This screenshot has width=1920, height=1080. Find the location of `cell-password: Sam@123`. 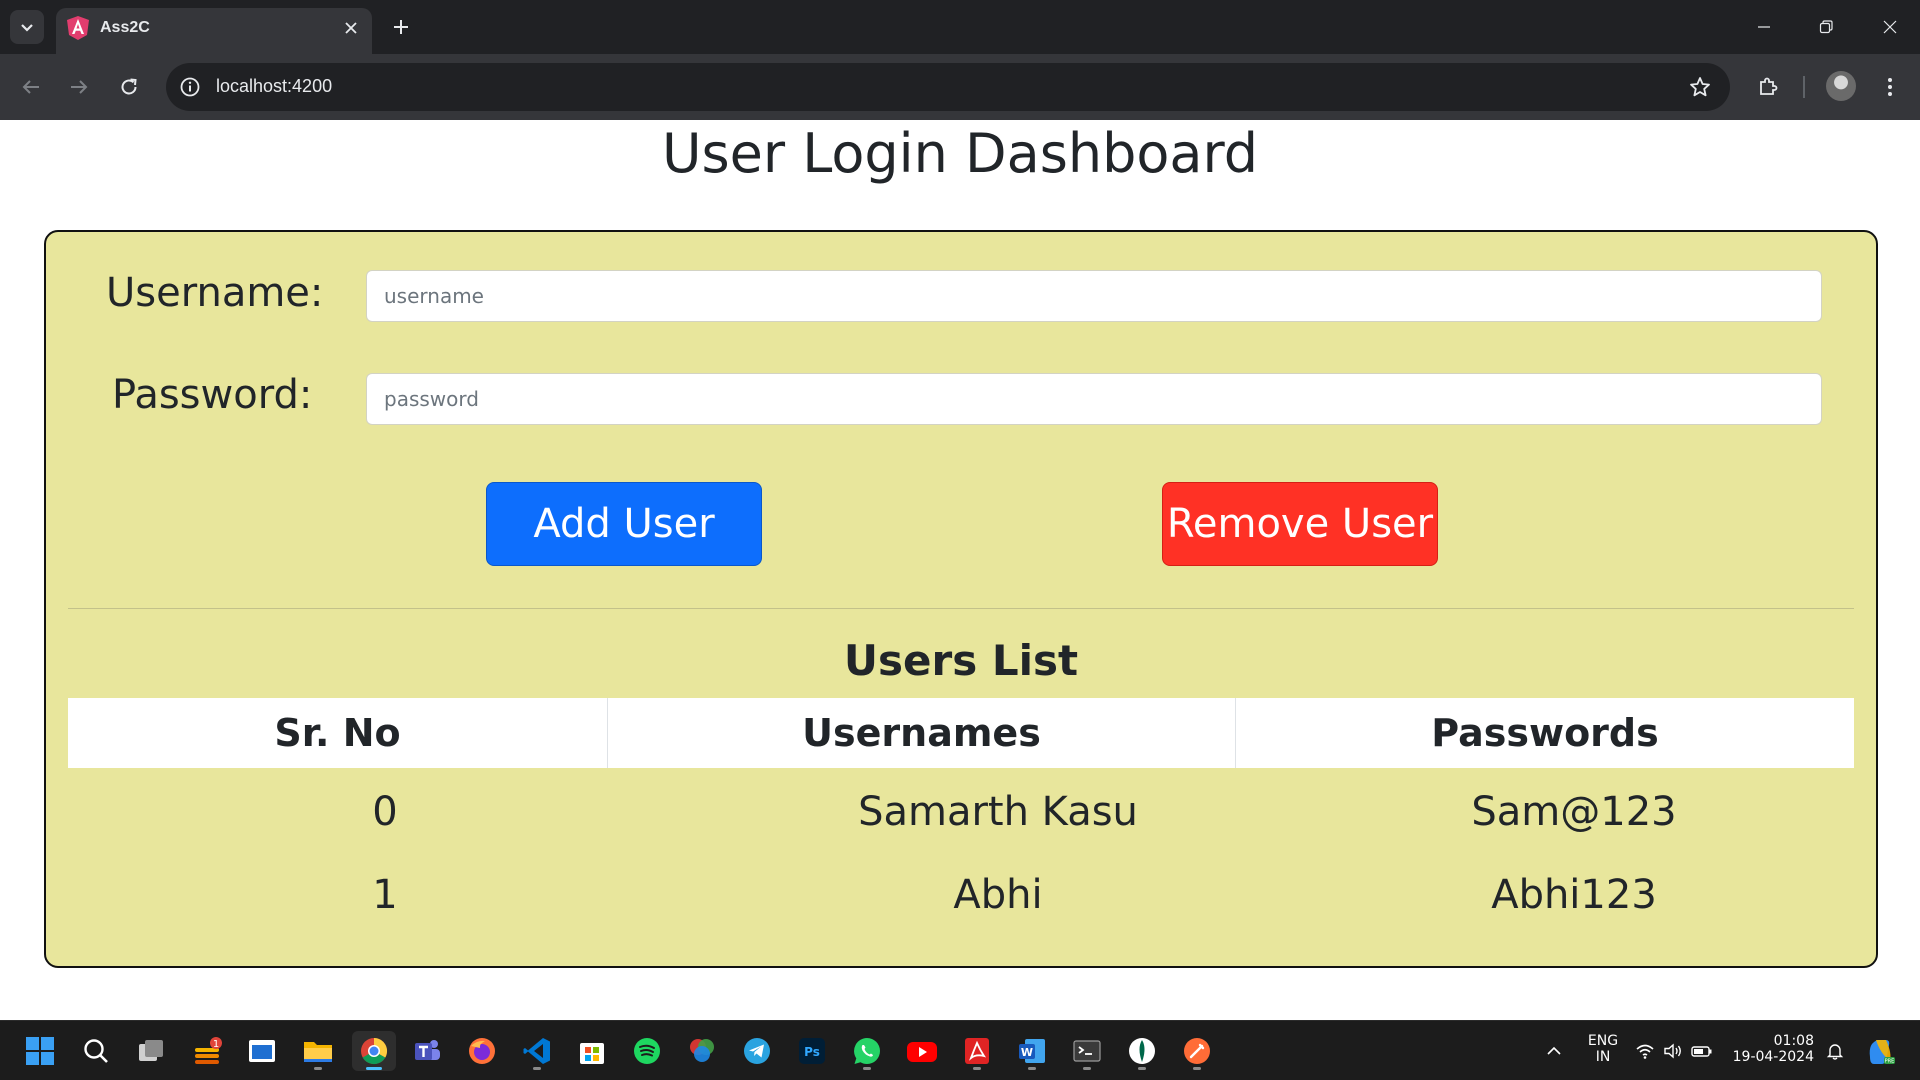

cell-password: Sam@123 is located at coordinates (1574, 812).